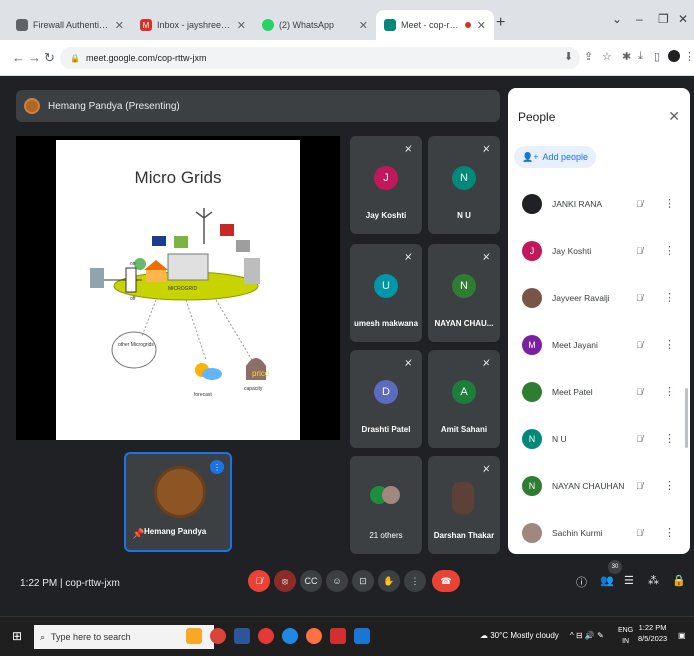 The width and height of the screenshot is (694, 656). What do you see at coordinates (653, 580) in the screenshot?
I see `activities-icon: ⁂` at bounding box center [653, 580].